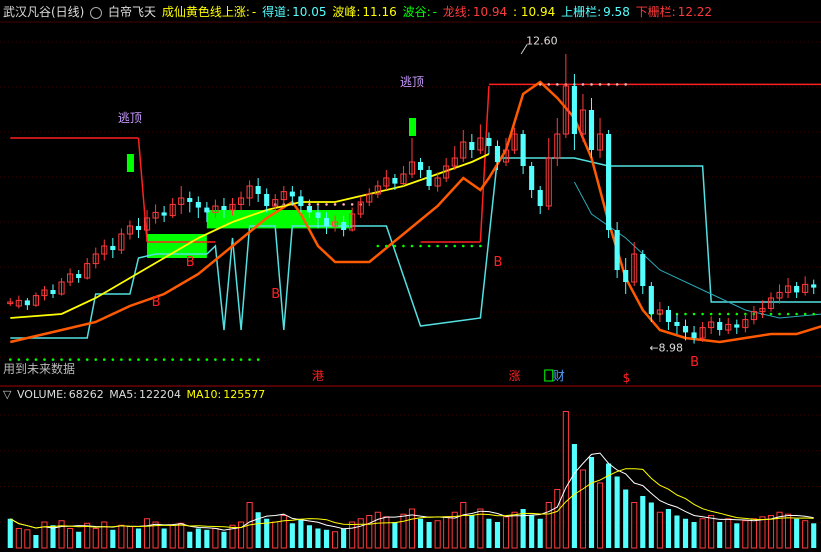 The image size is (821, 552). What do you see at coordinates (130, 163) in the screenshot?
I see `escape-top-block` at bounding box center [130, 163].